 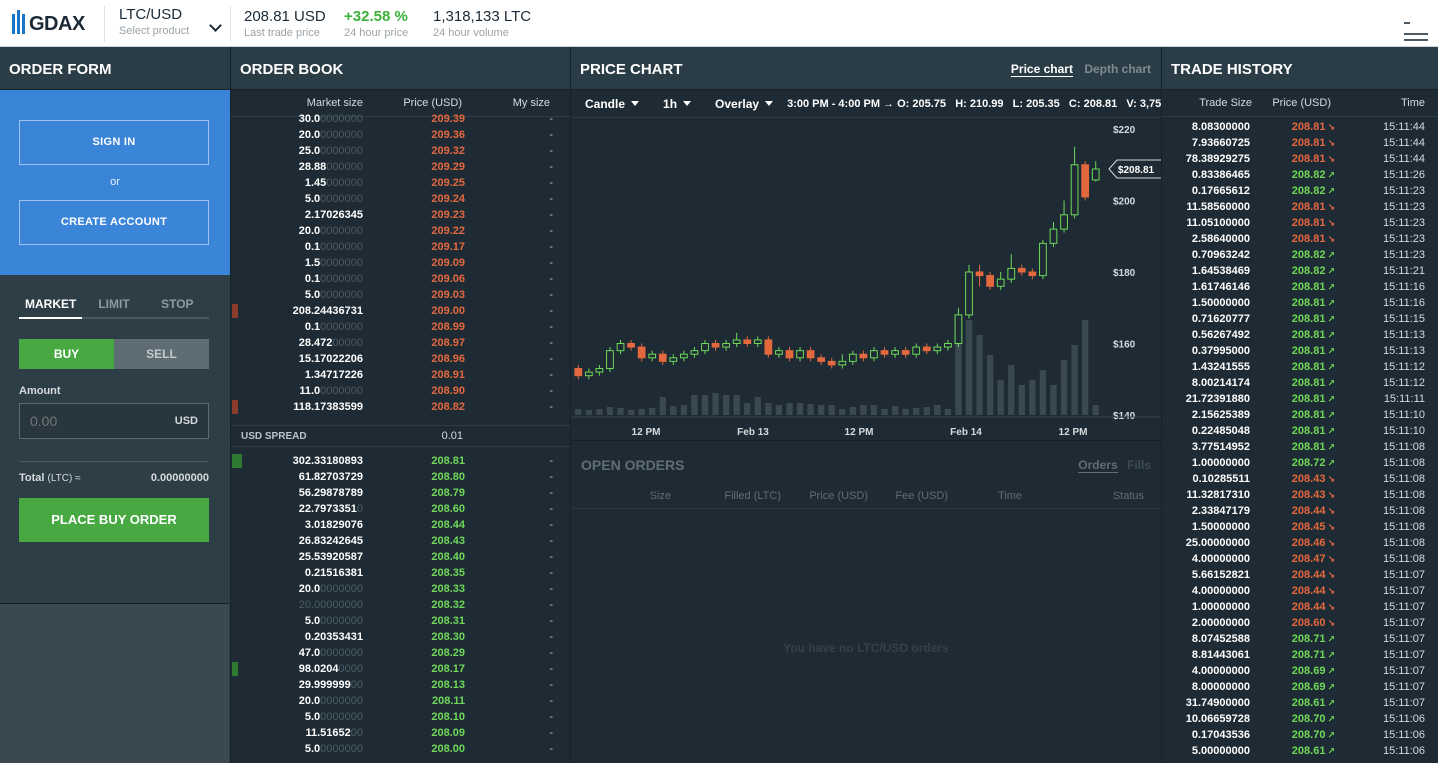 I want to click on order-form-footer, so click(x=114, y=683).